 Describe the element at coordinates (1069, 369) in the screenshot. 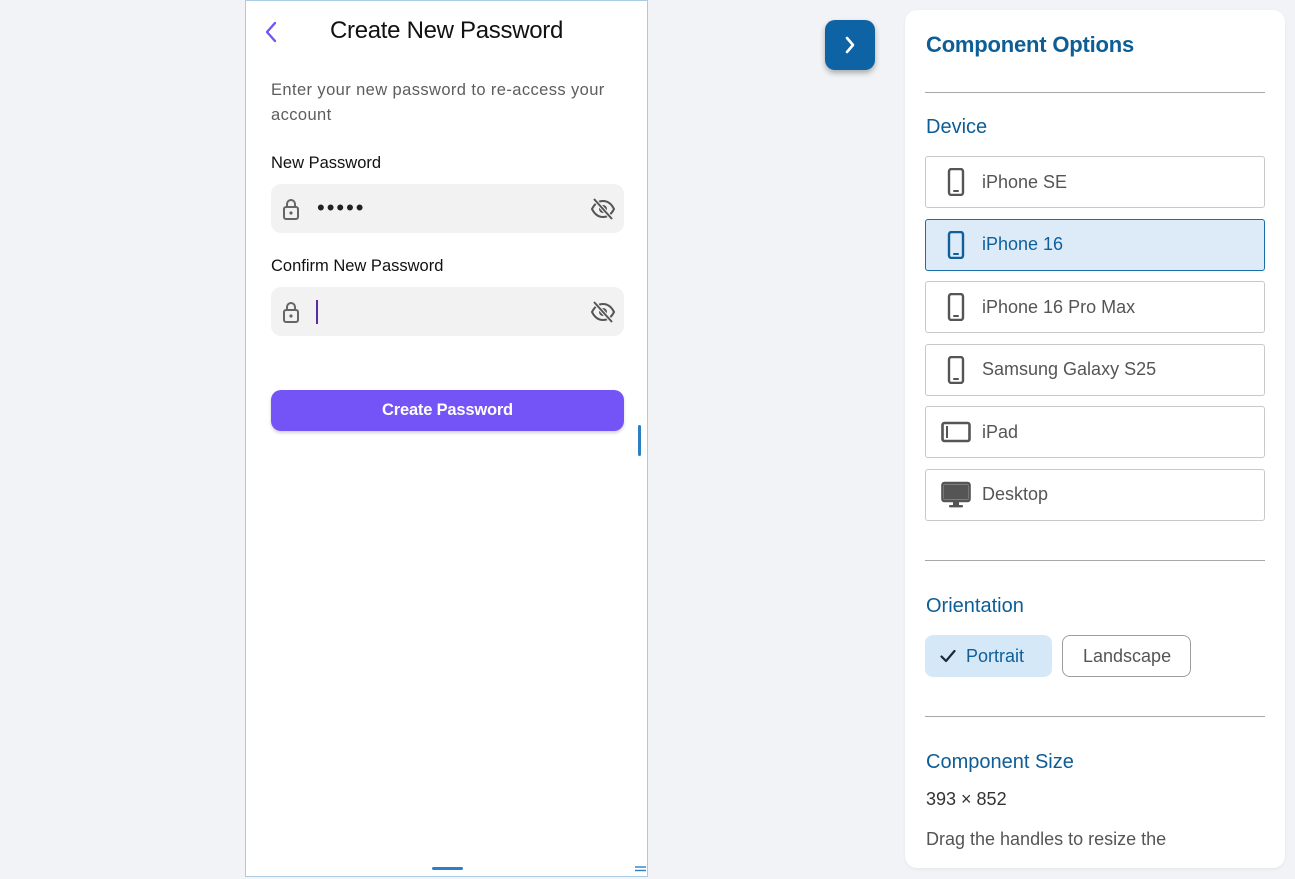

I see `device-option-label: Samsung Galaxy S25` at that location.